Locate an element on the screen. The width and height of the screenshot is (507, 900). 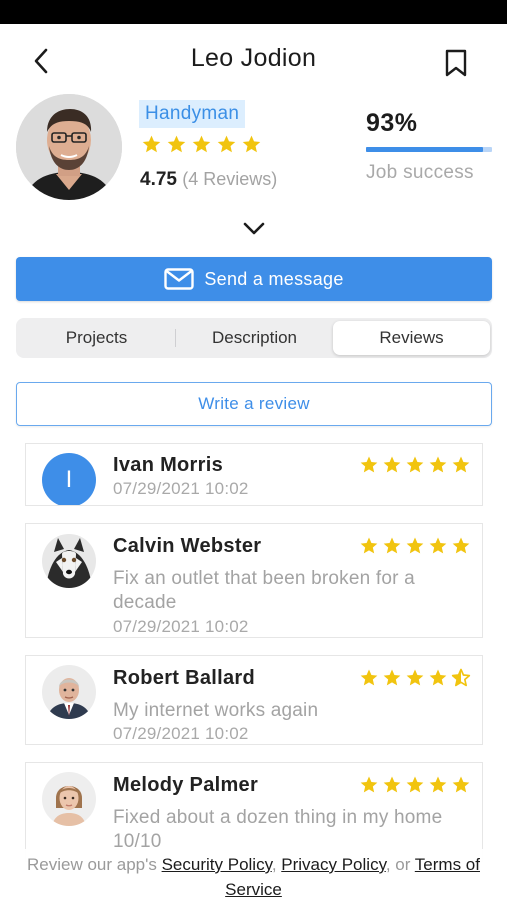
envelope-icon is located at coordinates (179, 279).